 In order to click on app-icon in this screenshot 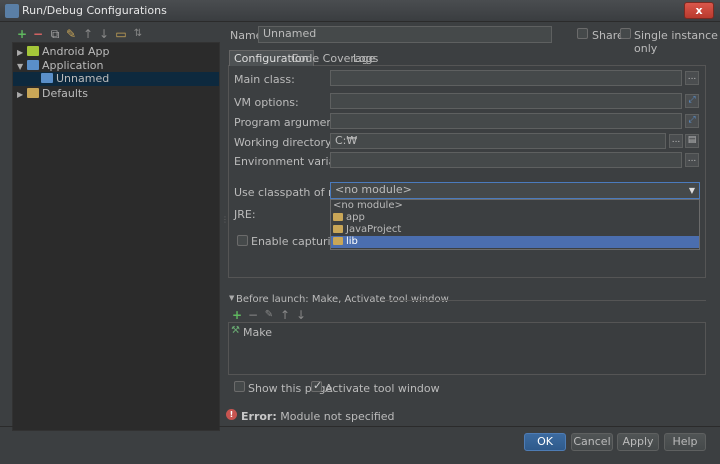, I will do `click(12, 11)`.